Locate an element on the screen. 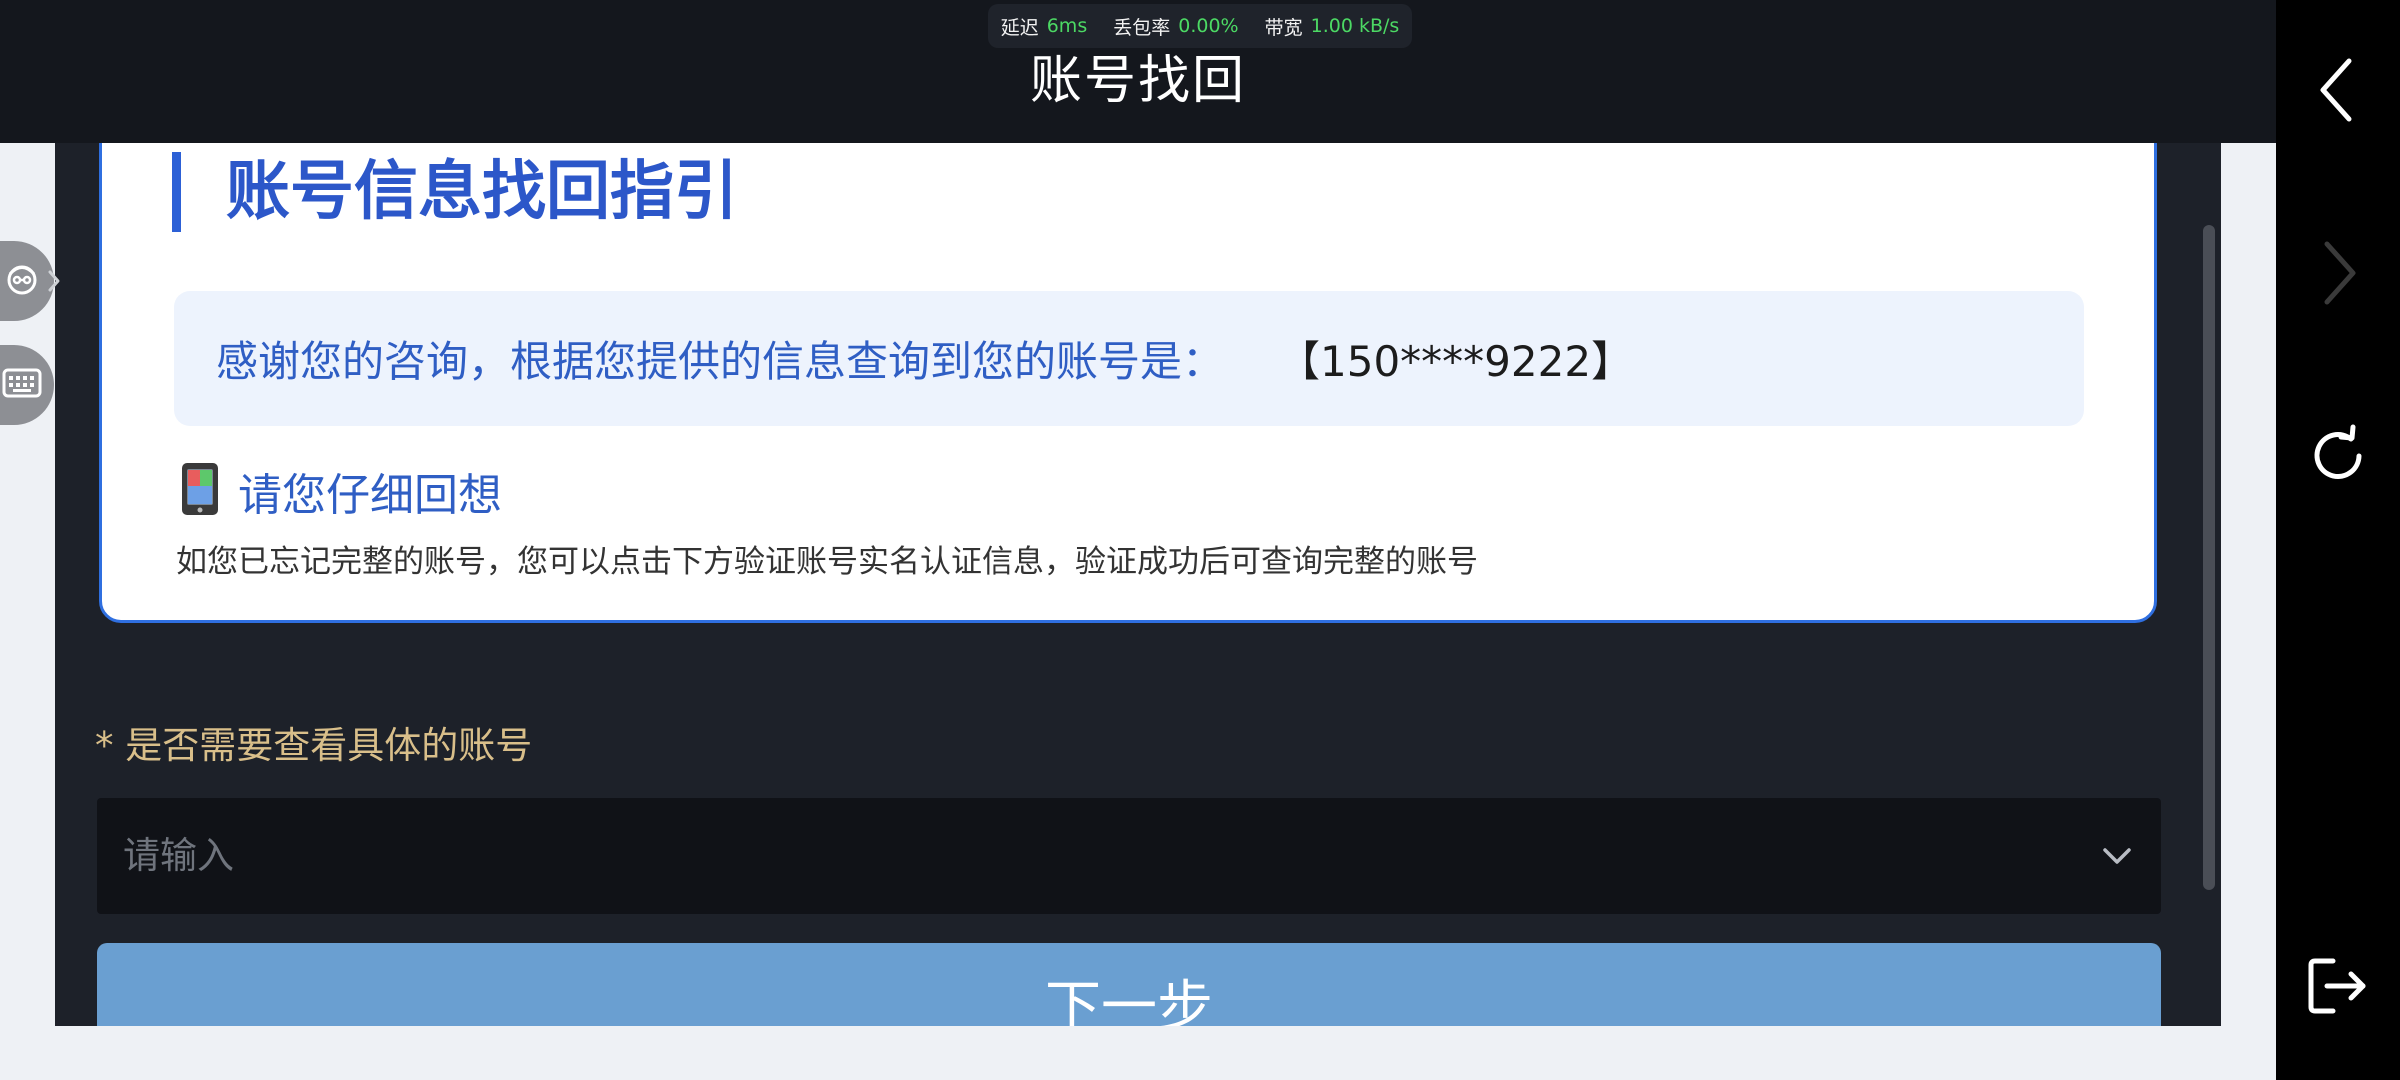 This screenshot has height=1080, width=2400. account-select: 请输入 is located at coordinates (1129, 856).